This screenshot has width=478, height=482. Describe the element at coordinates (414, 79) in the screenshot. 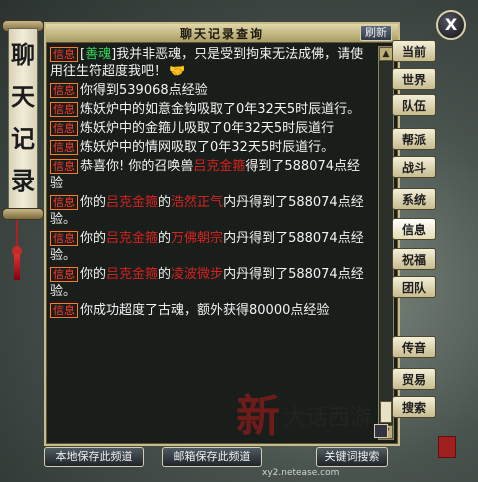

I see `tab-1: 世界` at that location.